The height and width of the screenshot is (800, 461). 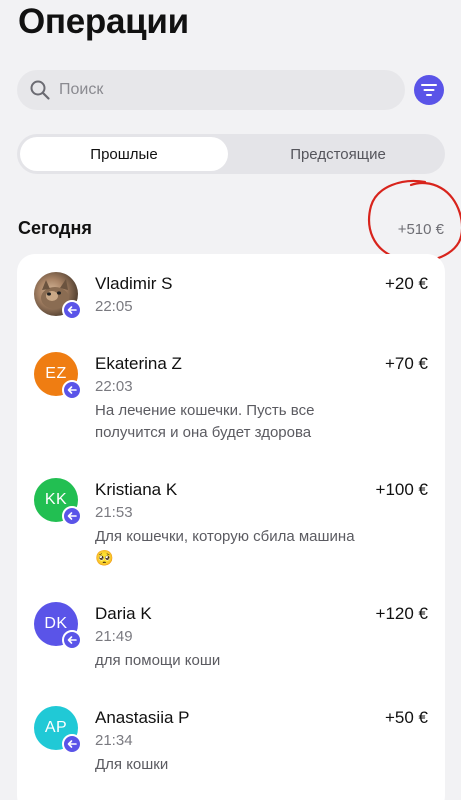 What do you see at coordinates (136, 489) in the screenshot?
I see `transaction-name: Kristiana K` at bounding box center [136, 489].